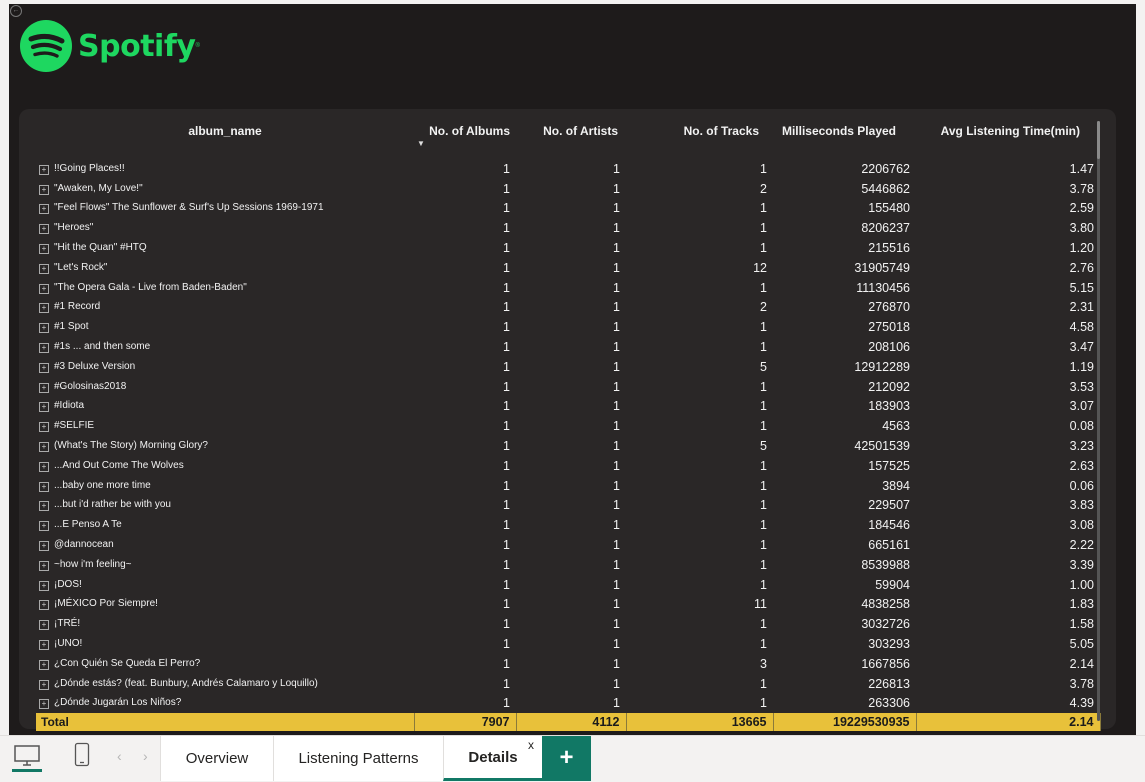  Describe the element at coordinates (88, 525) in the screenshot. I see `album-name-label: ...E Penso A Te` at that location.